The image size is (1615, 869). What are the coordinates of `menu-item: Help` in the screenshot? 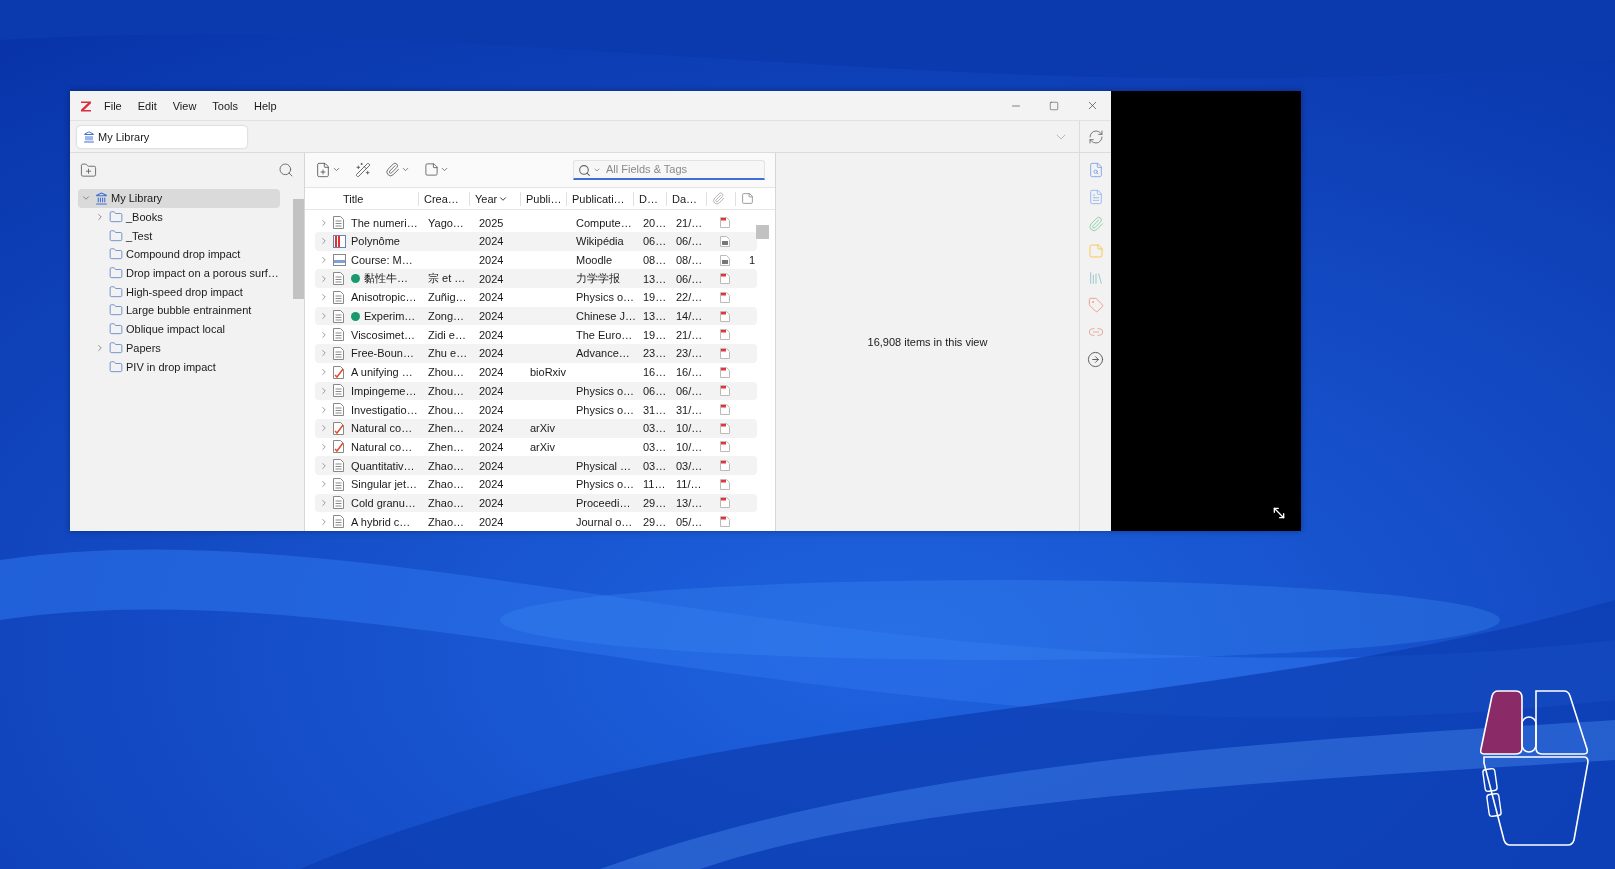 It's located at (265, 105).